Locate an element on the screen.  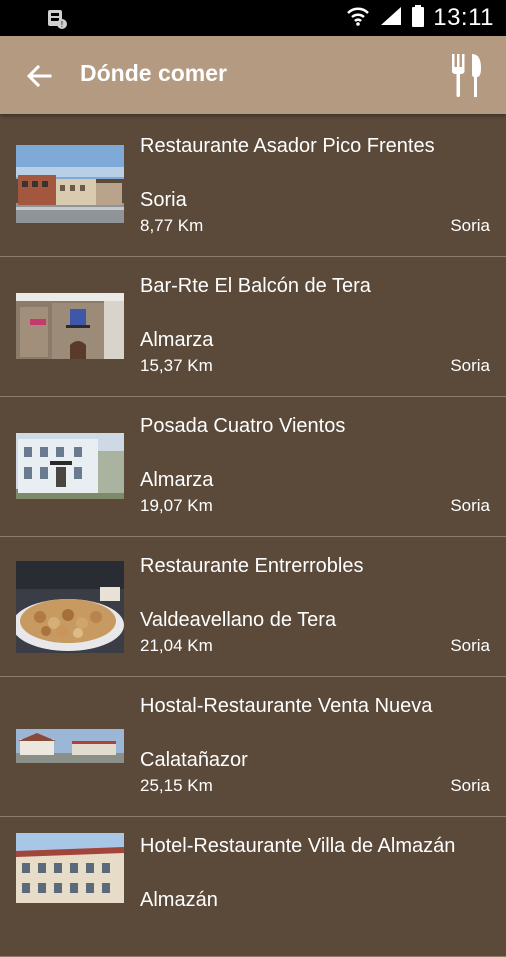
restaurant-menu-button is located at coordinates (467, 75).